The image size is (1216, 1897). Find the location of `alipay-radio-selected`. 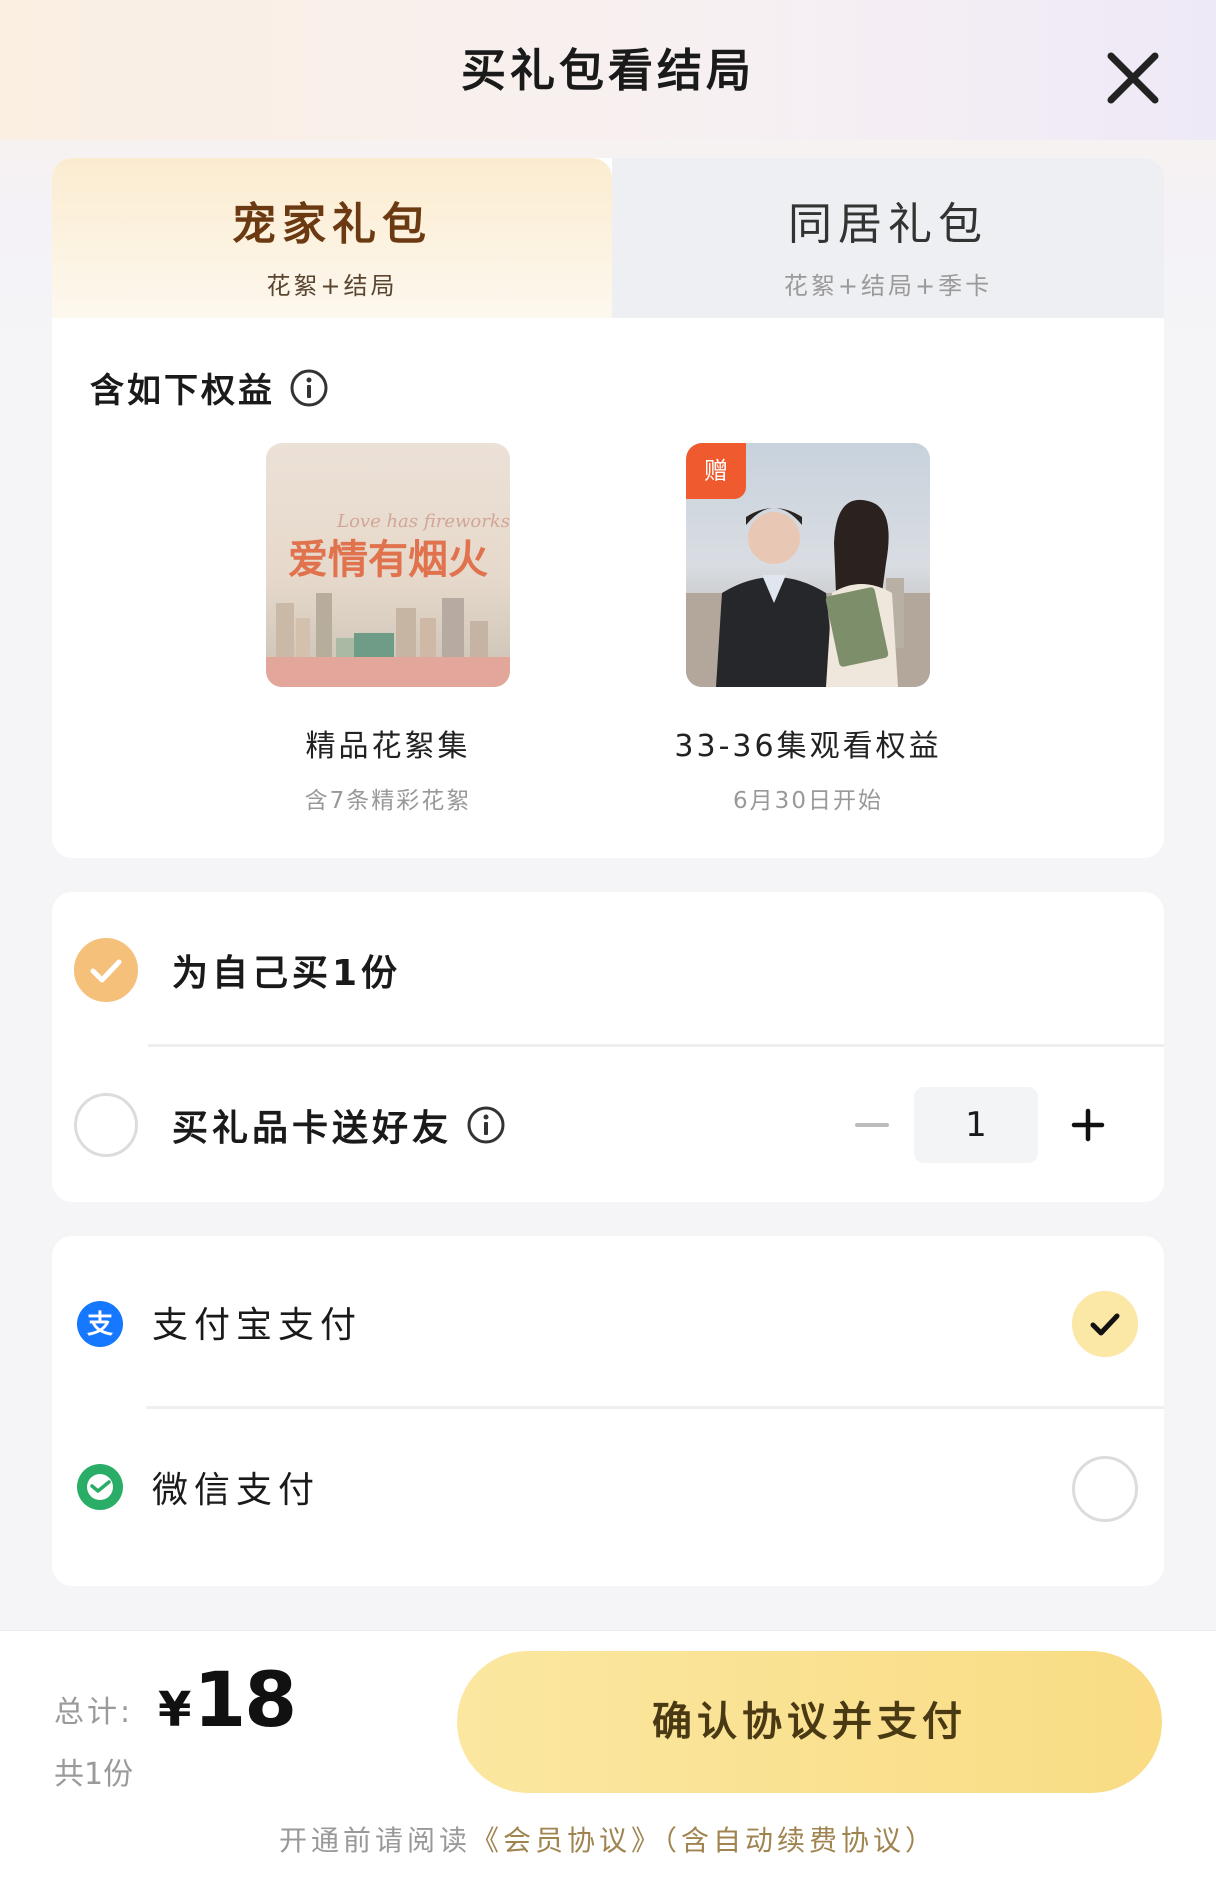

alipay-radio-selected is located at coordinates (1105, 1324).